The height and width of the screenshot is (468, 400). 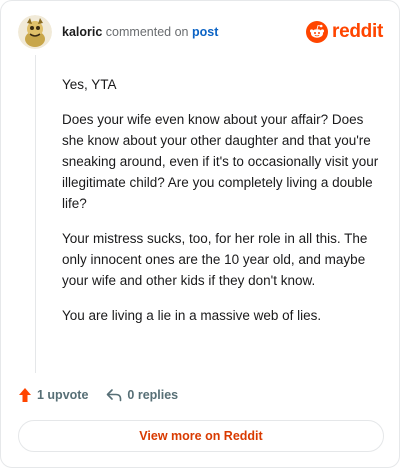 I want to click on reply-arrow-icon, so click(x=114, y=395).